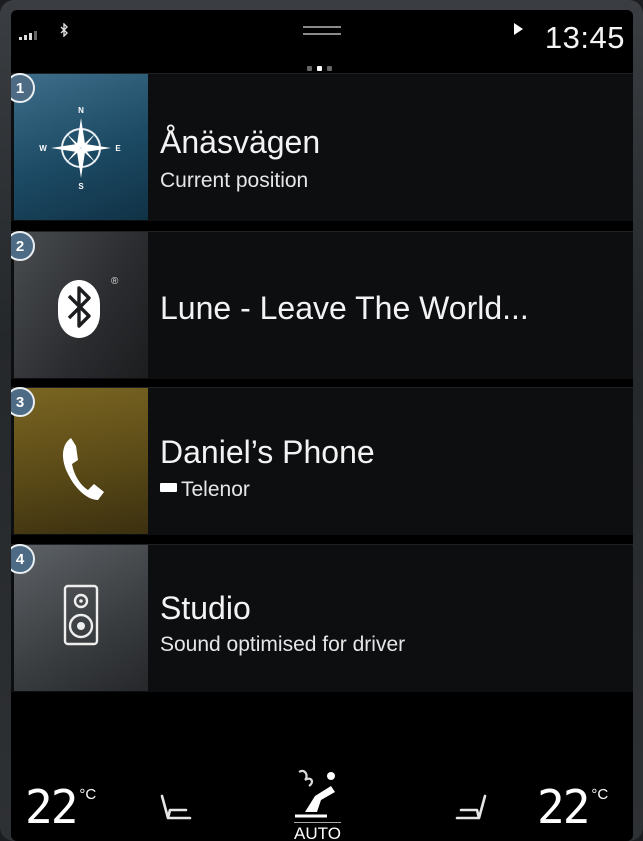  Describe the element at coordinates (317, 831) in the screenshot. I see `auto-label: AUTO` at that location.